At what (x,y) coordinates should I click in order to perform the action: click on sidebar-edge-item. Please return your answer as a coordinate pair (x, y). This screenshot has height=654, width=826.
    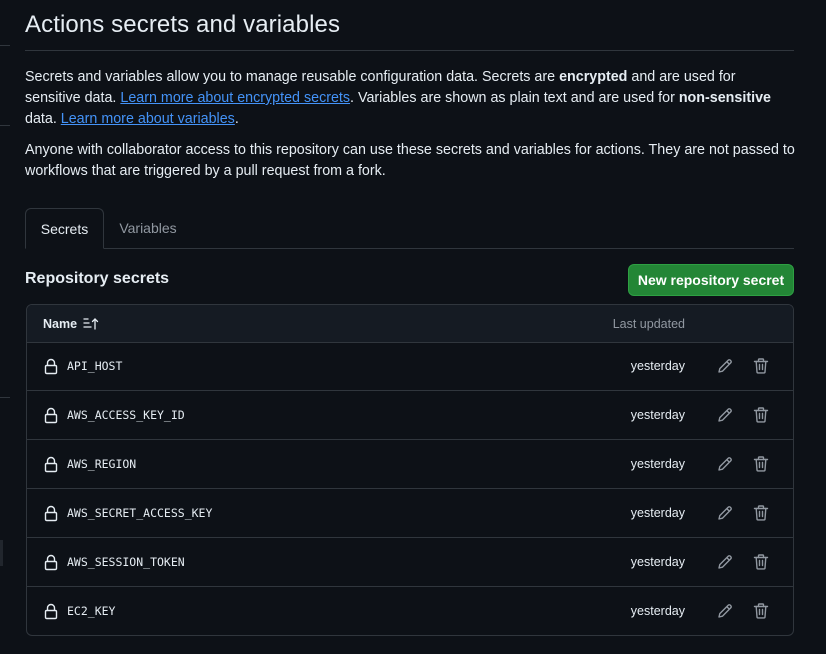
    Looking at the image, I should click on (1, 553).